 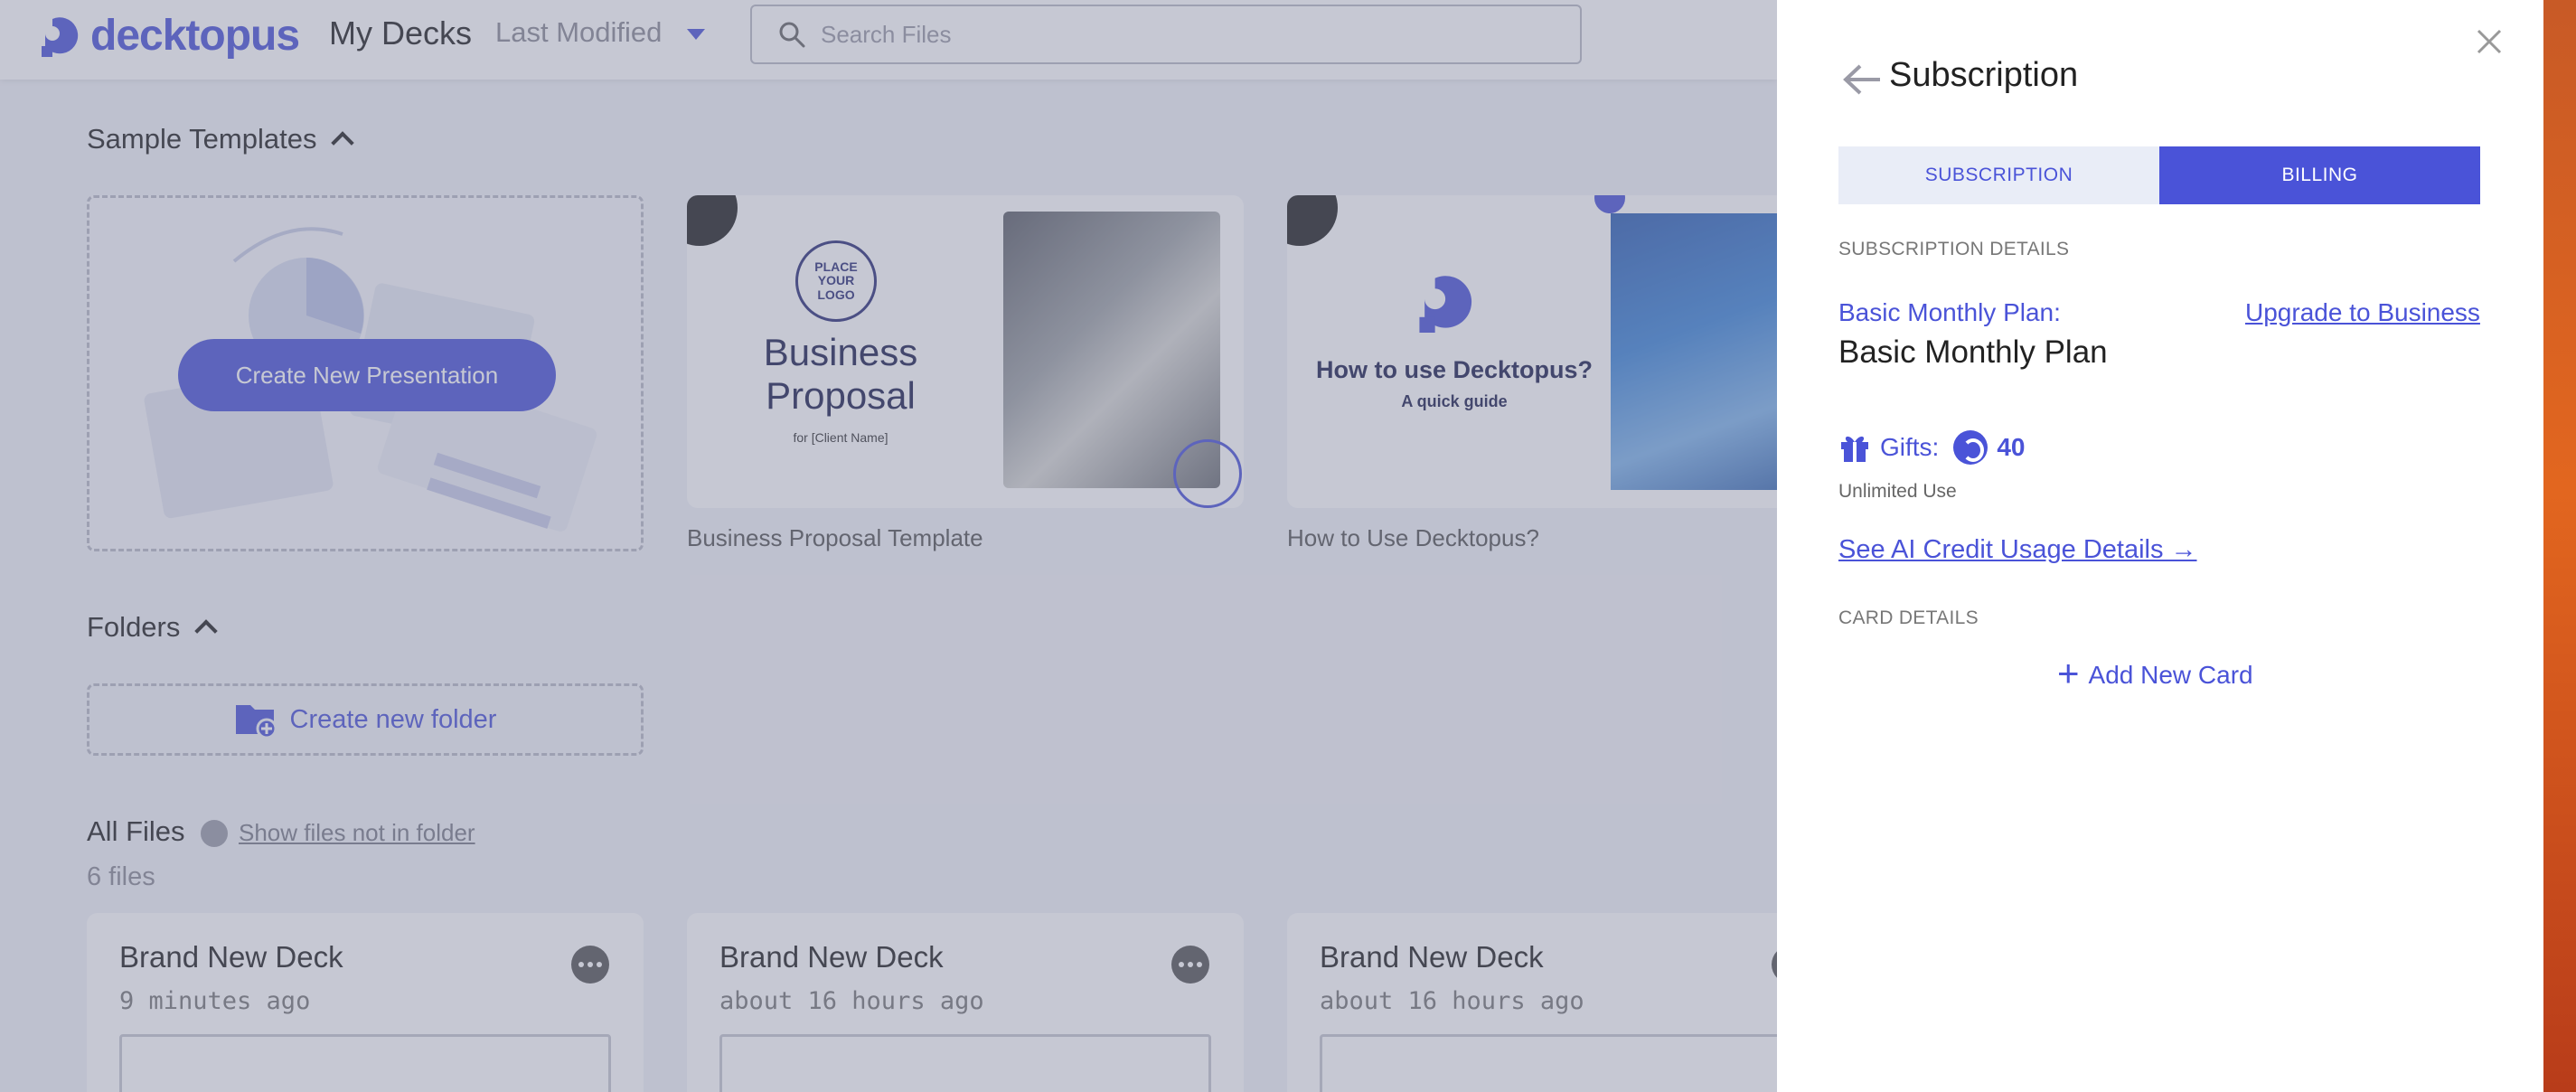 I want to click on arrow-left-icon, so click(x=1862, y=79).